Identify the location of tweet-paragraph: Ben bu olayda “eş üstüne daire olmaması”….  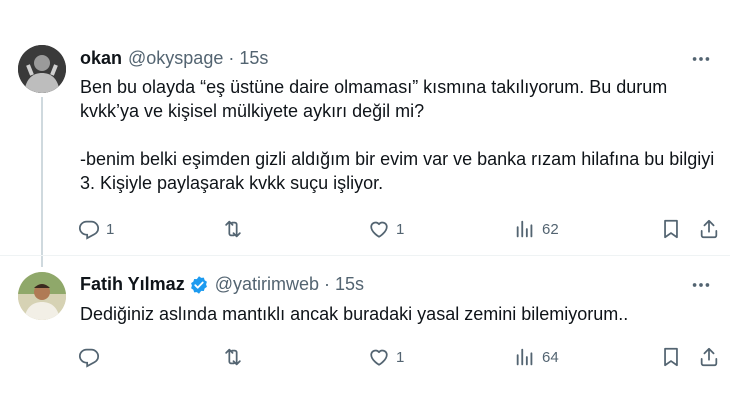
(374, 99).